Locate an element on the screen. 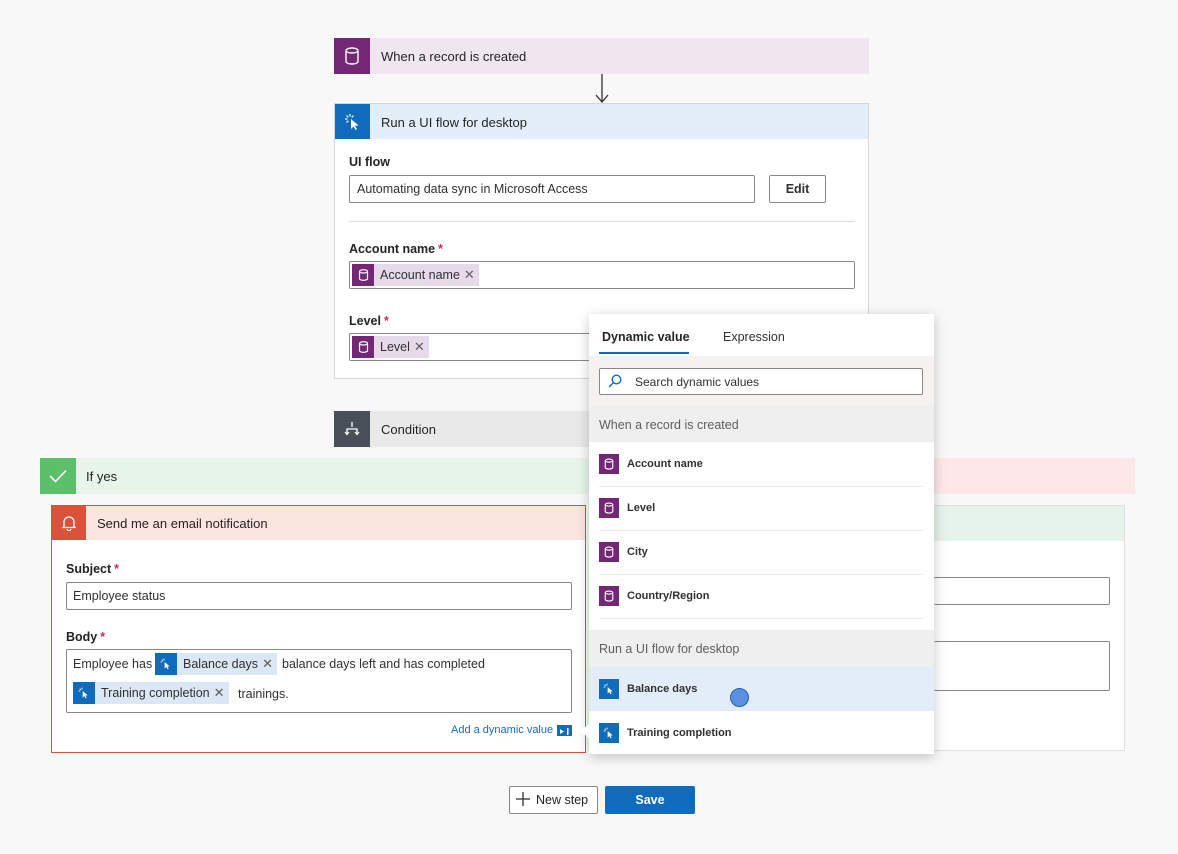  plus-icon is located at coordinates (523, 800).